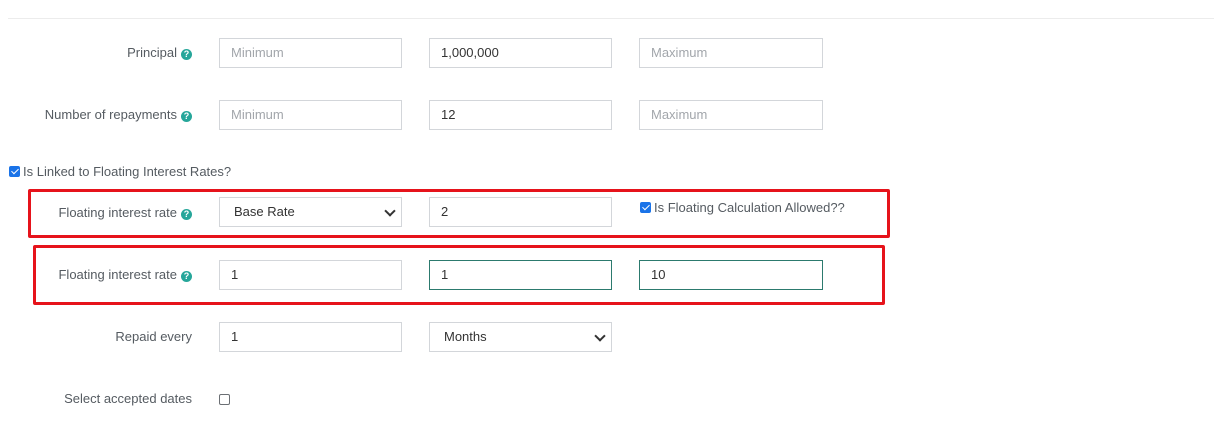  Describe the element at coordinates (749, 207) in the screenshot. I see `floating-calc-allowed-label: Is Floating Calculation Allowed??` at that location.